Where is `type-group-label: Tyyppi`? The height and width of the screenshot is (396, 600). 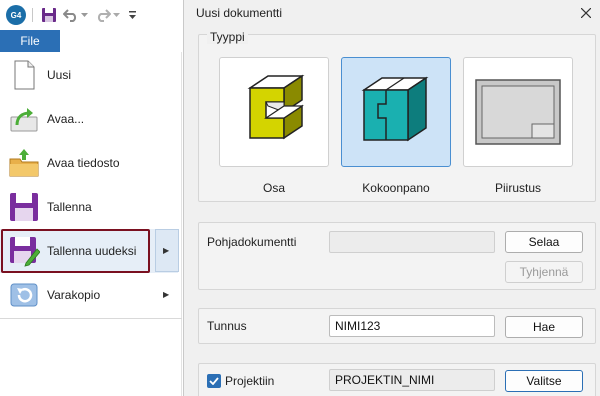 type-group-label: Tyyppi is located at coordinates (227, 37).